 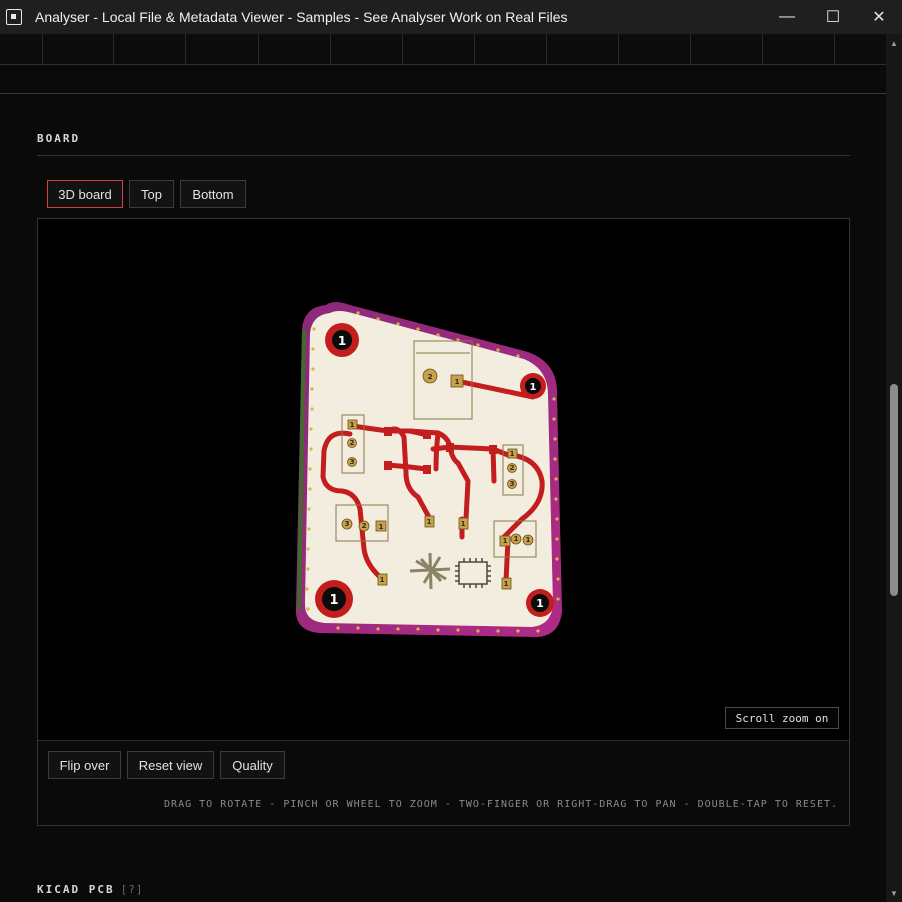 I want to click on page-scrollbar: ▲ ▼, so click(x=894, y=468).